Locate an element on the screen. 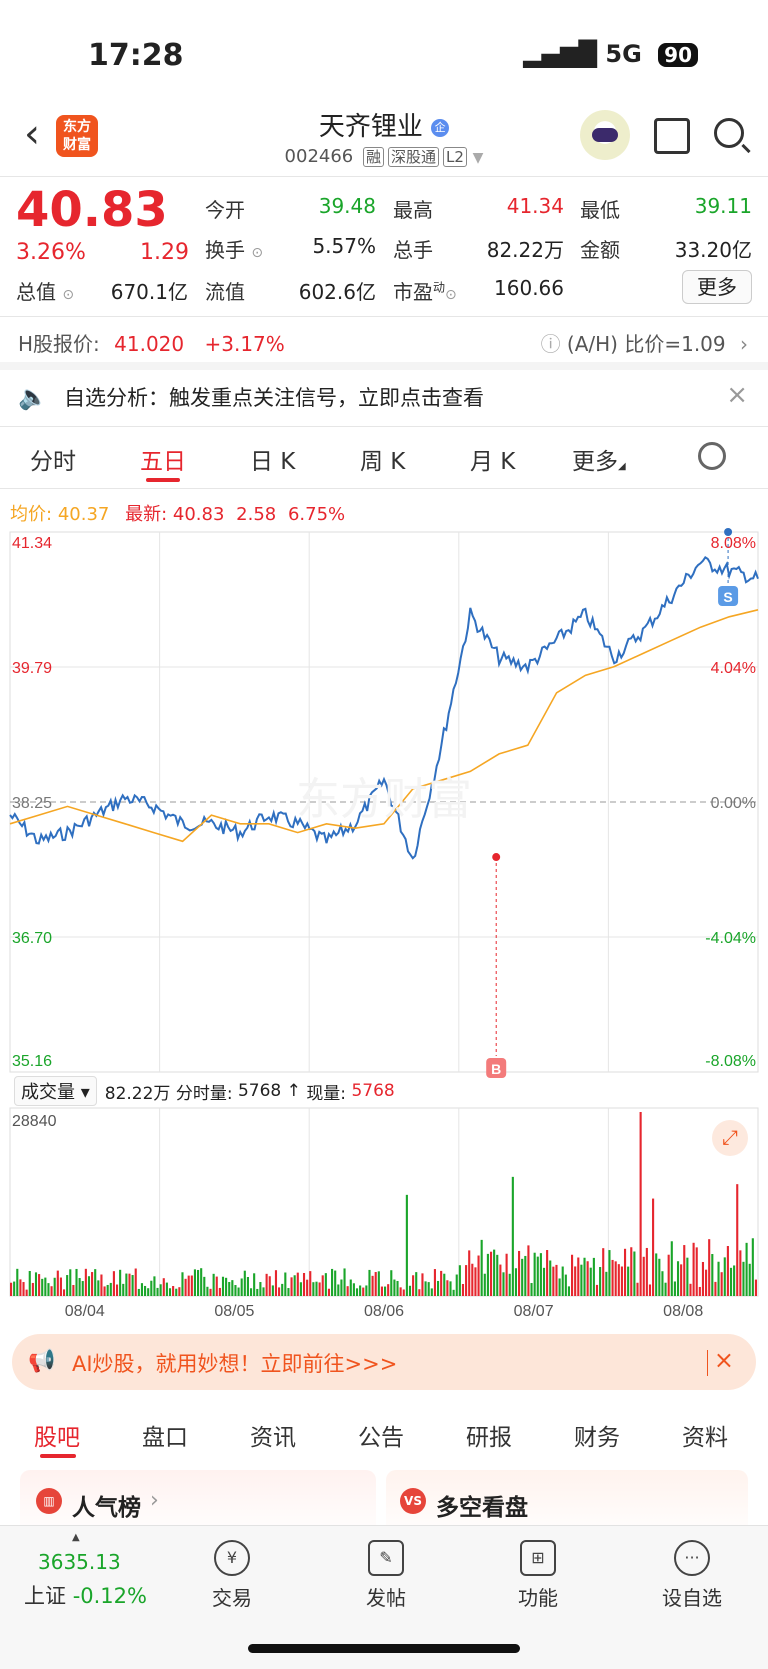 Image resolution: width=768 pixels, height=1669 pixels. hshare-pct: +3.17% is located at coordinates (244, 344).